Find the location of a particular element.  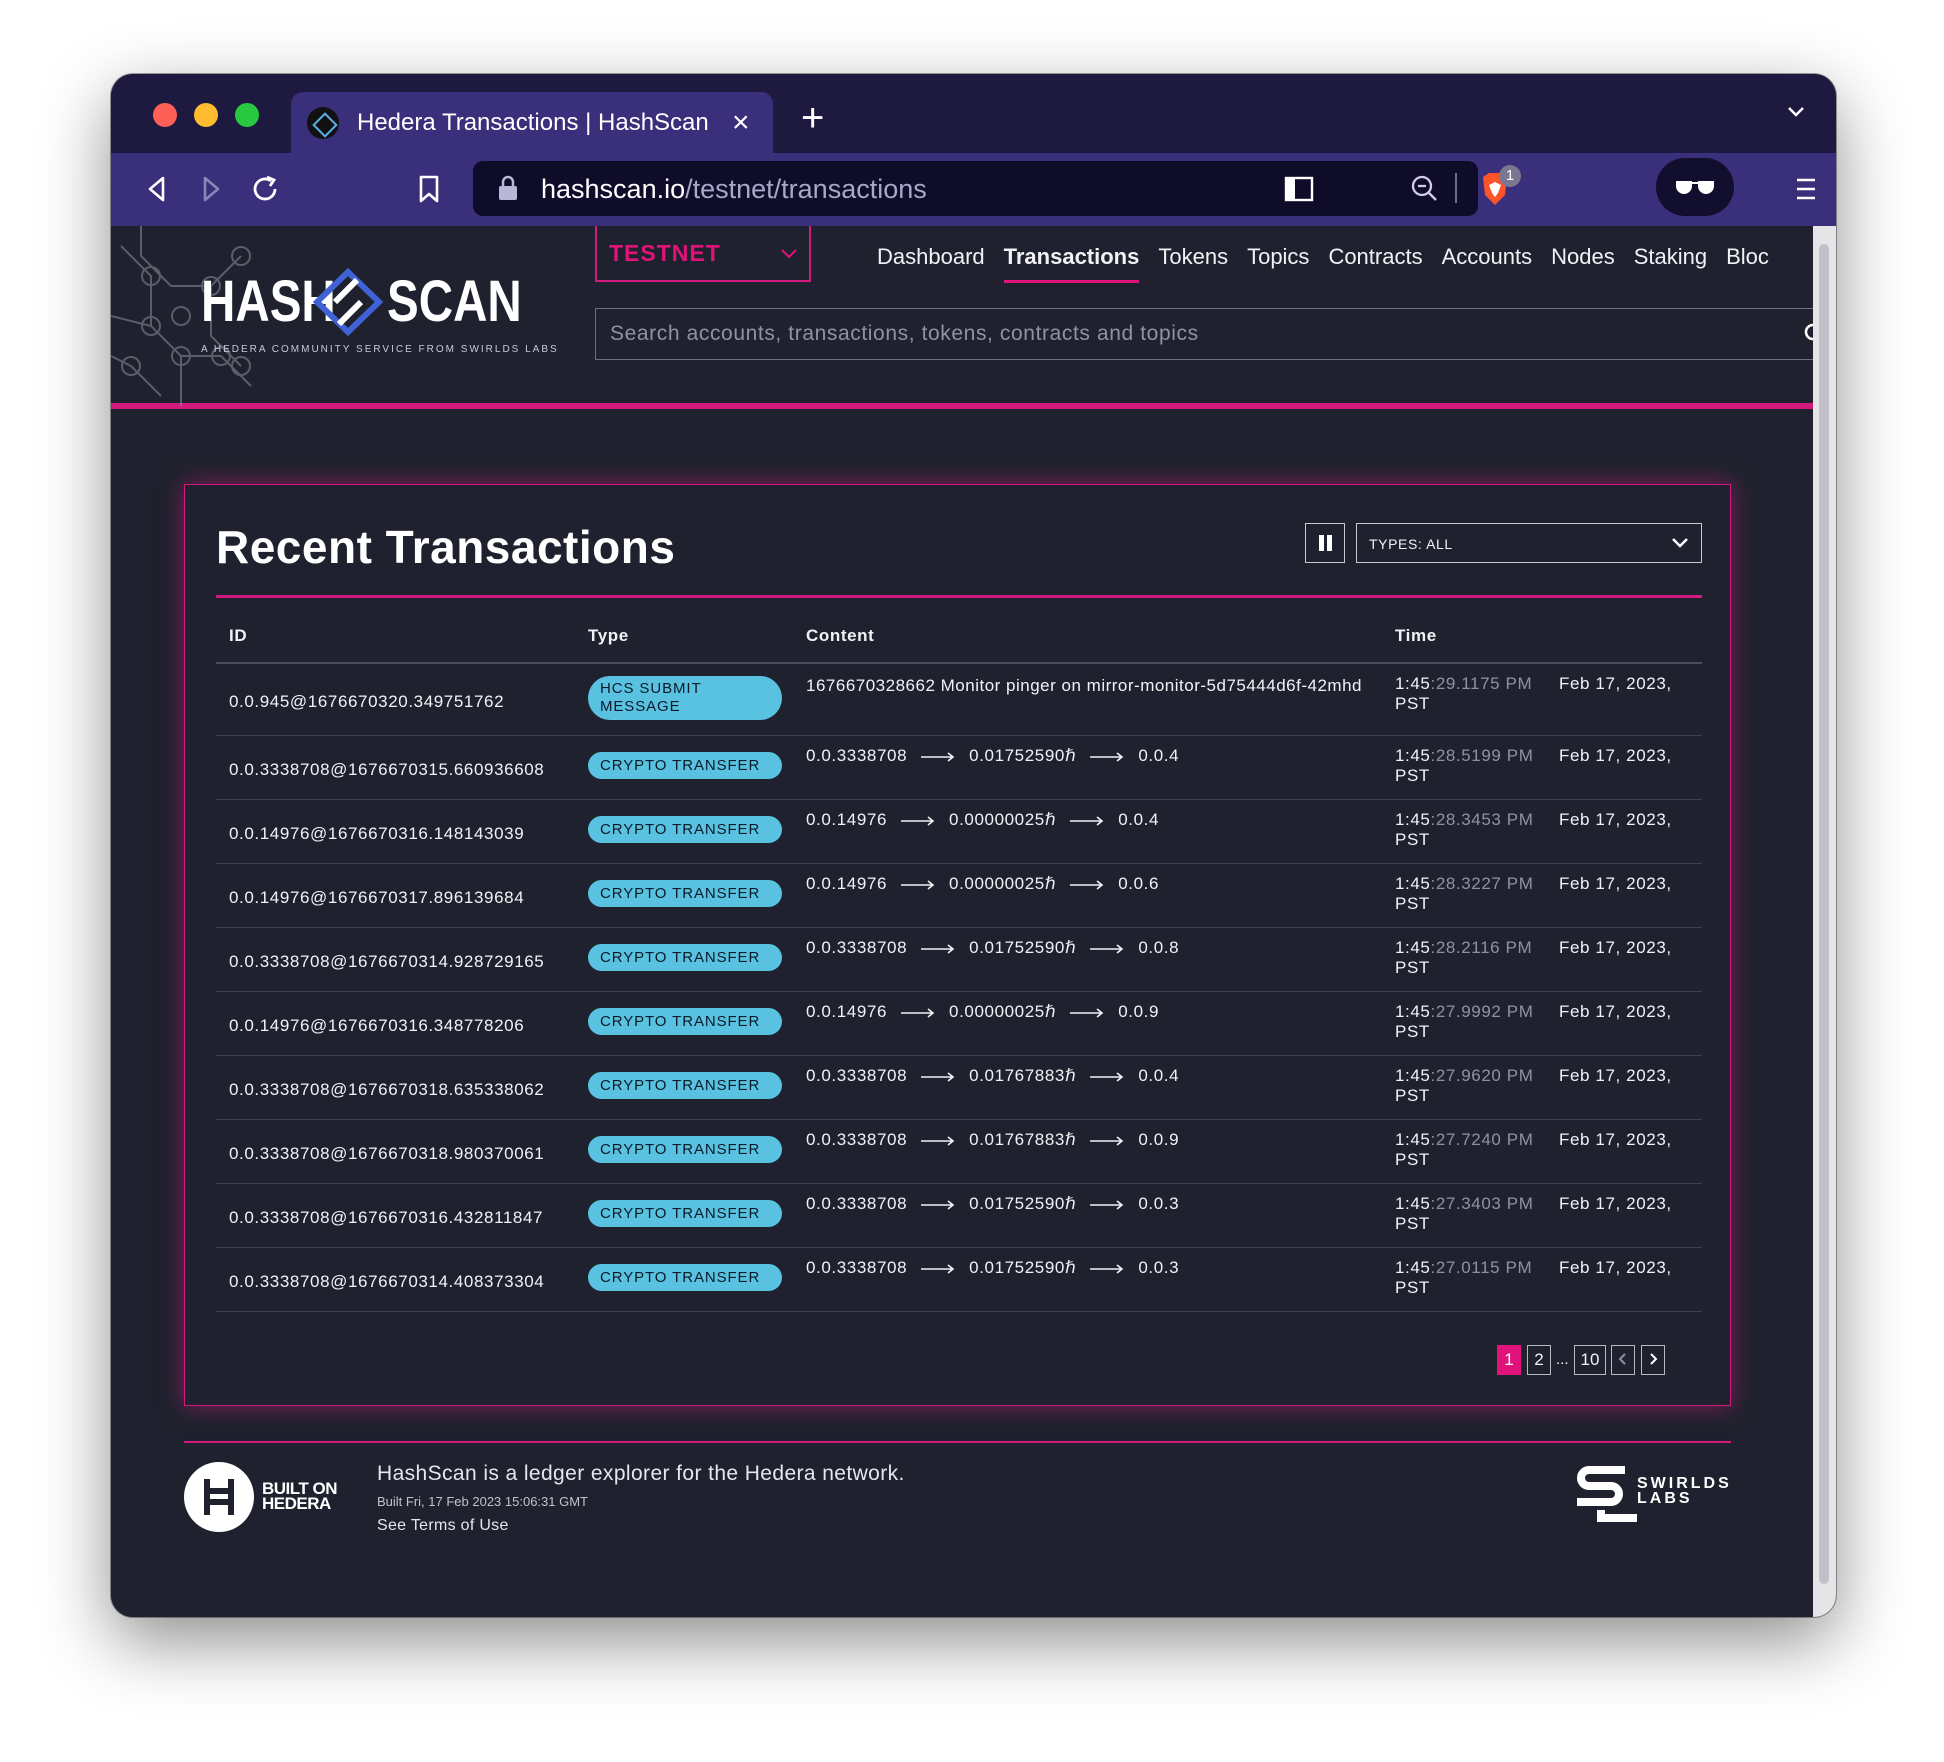

network-select: TESTNET is located at coordinates (703, 254).